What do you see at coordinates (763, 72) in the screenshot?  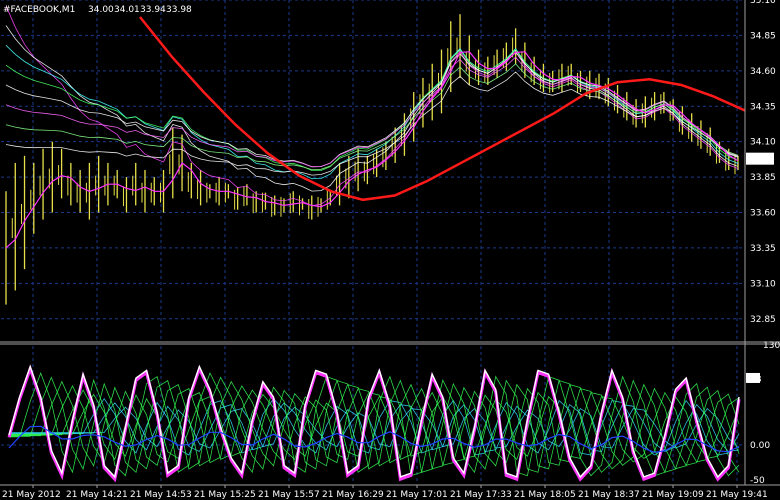 I see `price-tick-label: 34.60` at bounding box center [763, 72].